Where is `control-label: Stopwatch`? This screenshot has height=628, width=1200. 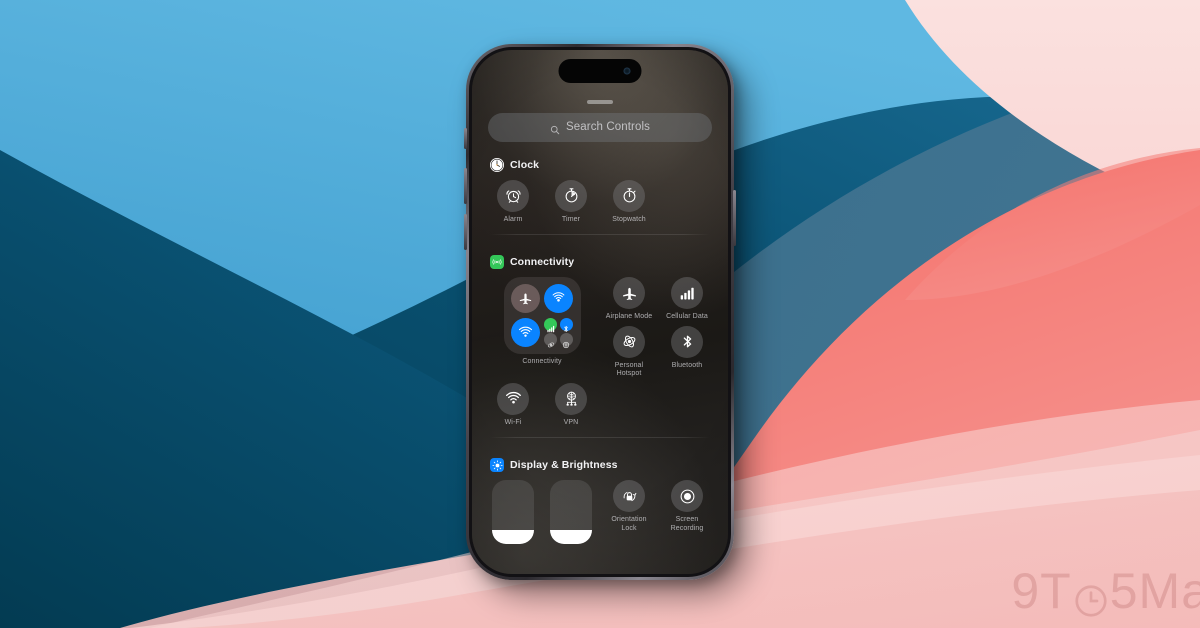
control-label: Stopwatch is located at coordinates (629, 219).